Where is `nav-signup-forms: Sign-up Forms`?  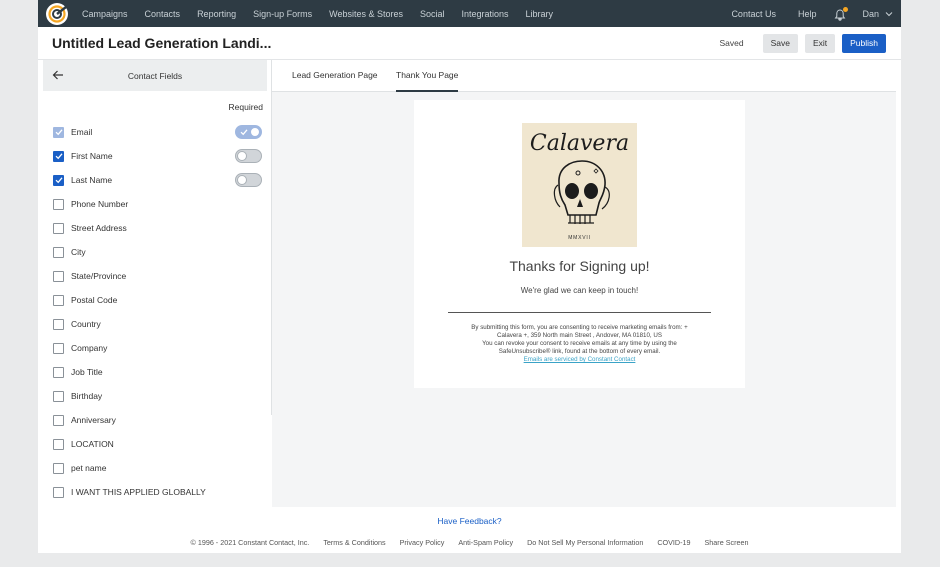
nav-signup-forms: Sign-up Forms is located at coordinates (282, 14).